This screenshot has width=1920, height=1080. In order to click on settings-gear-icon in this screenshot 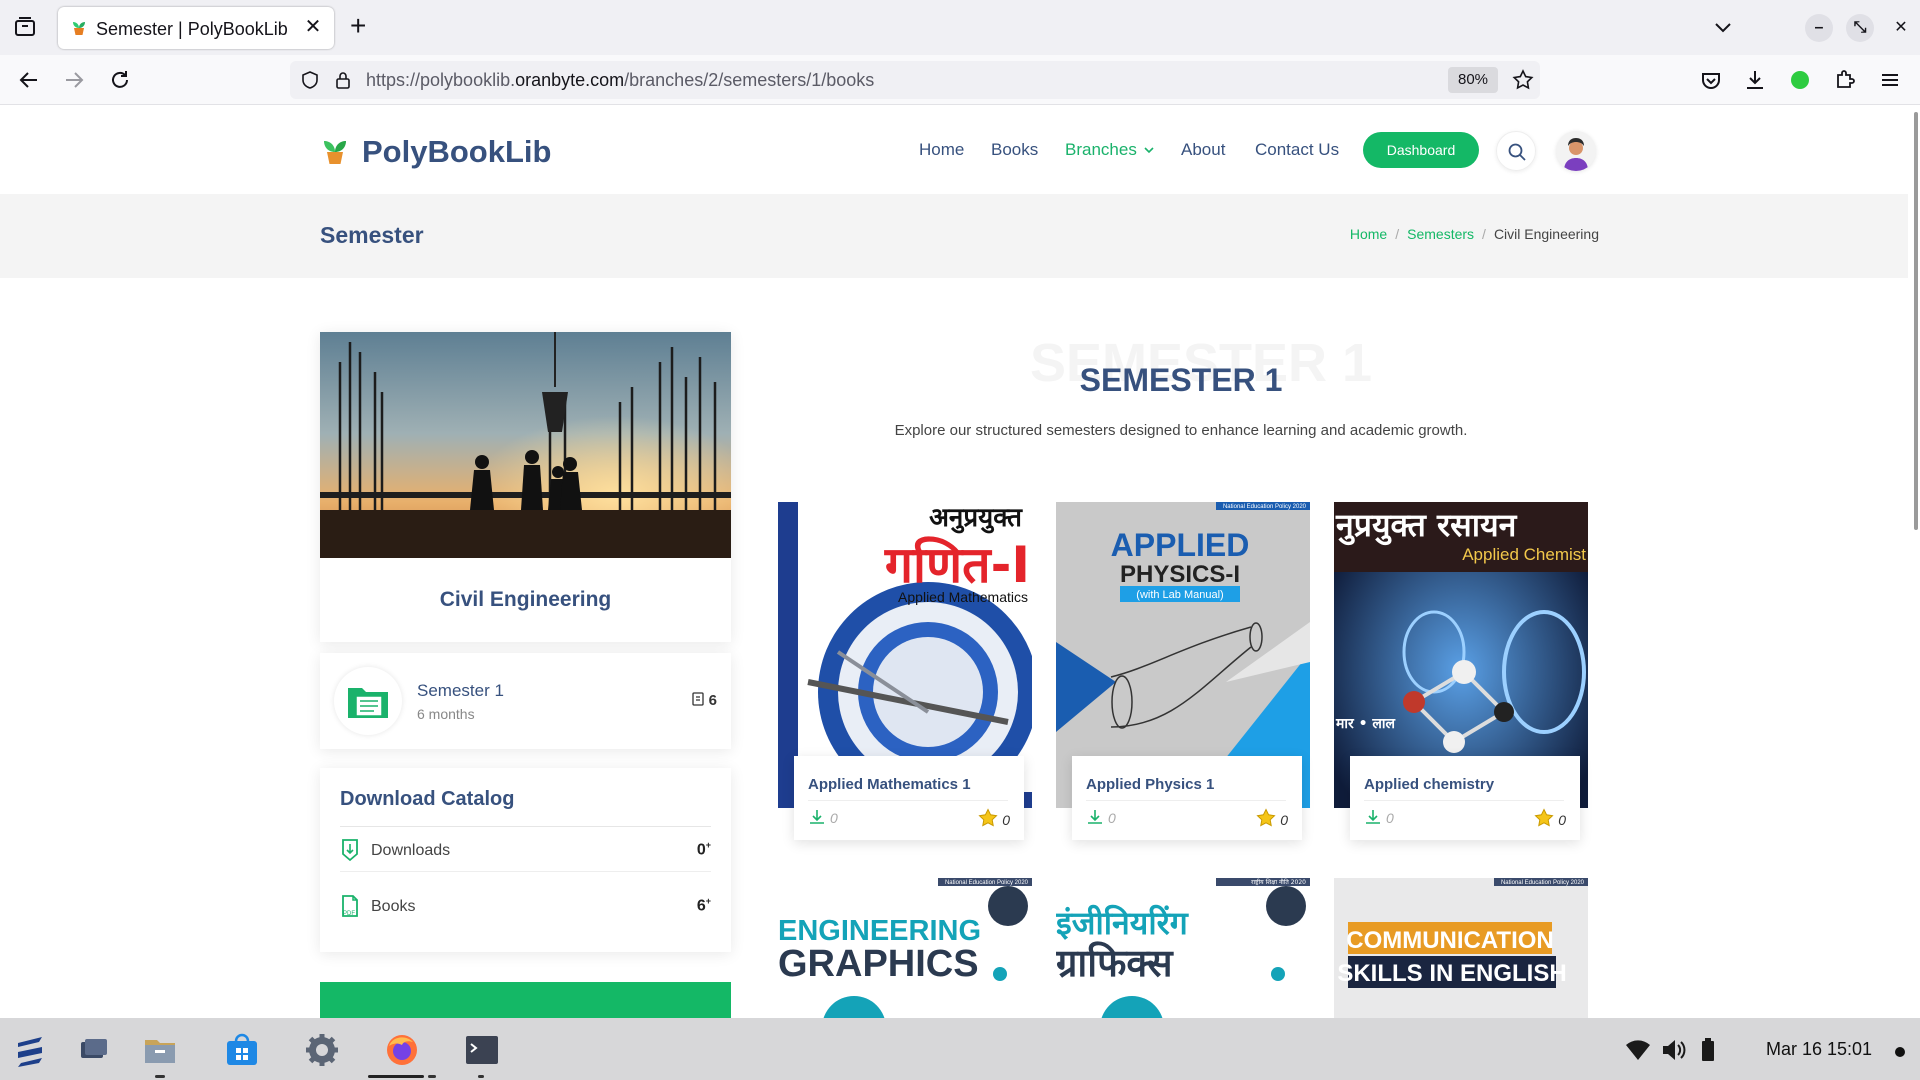, I will do `click(322, 1050)`.